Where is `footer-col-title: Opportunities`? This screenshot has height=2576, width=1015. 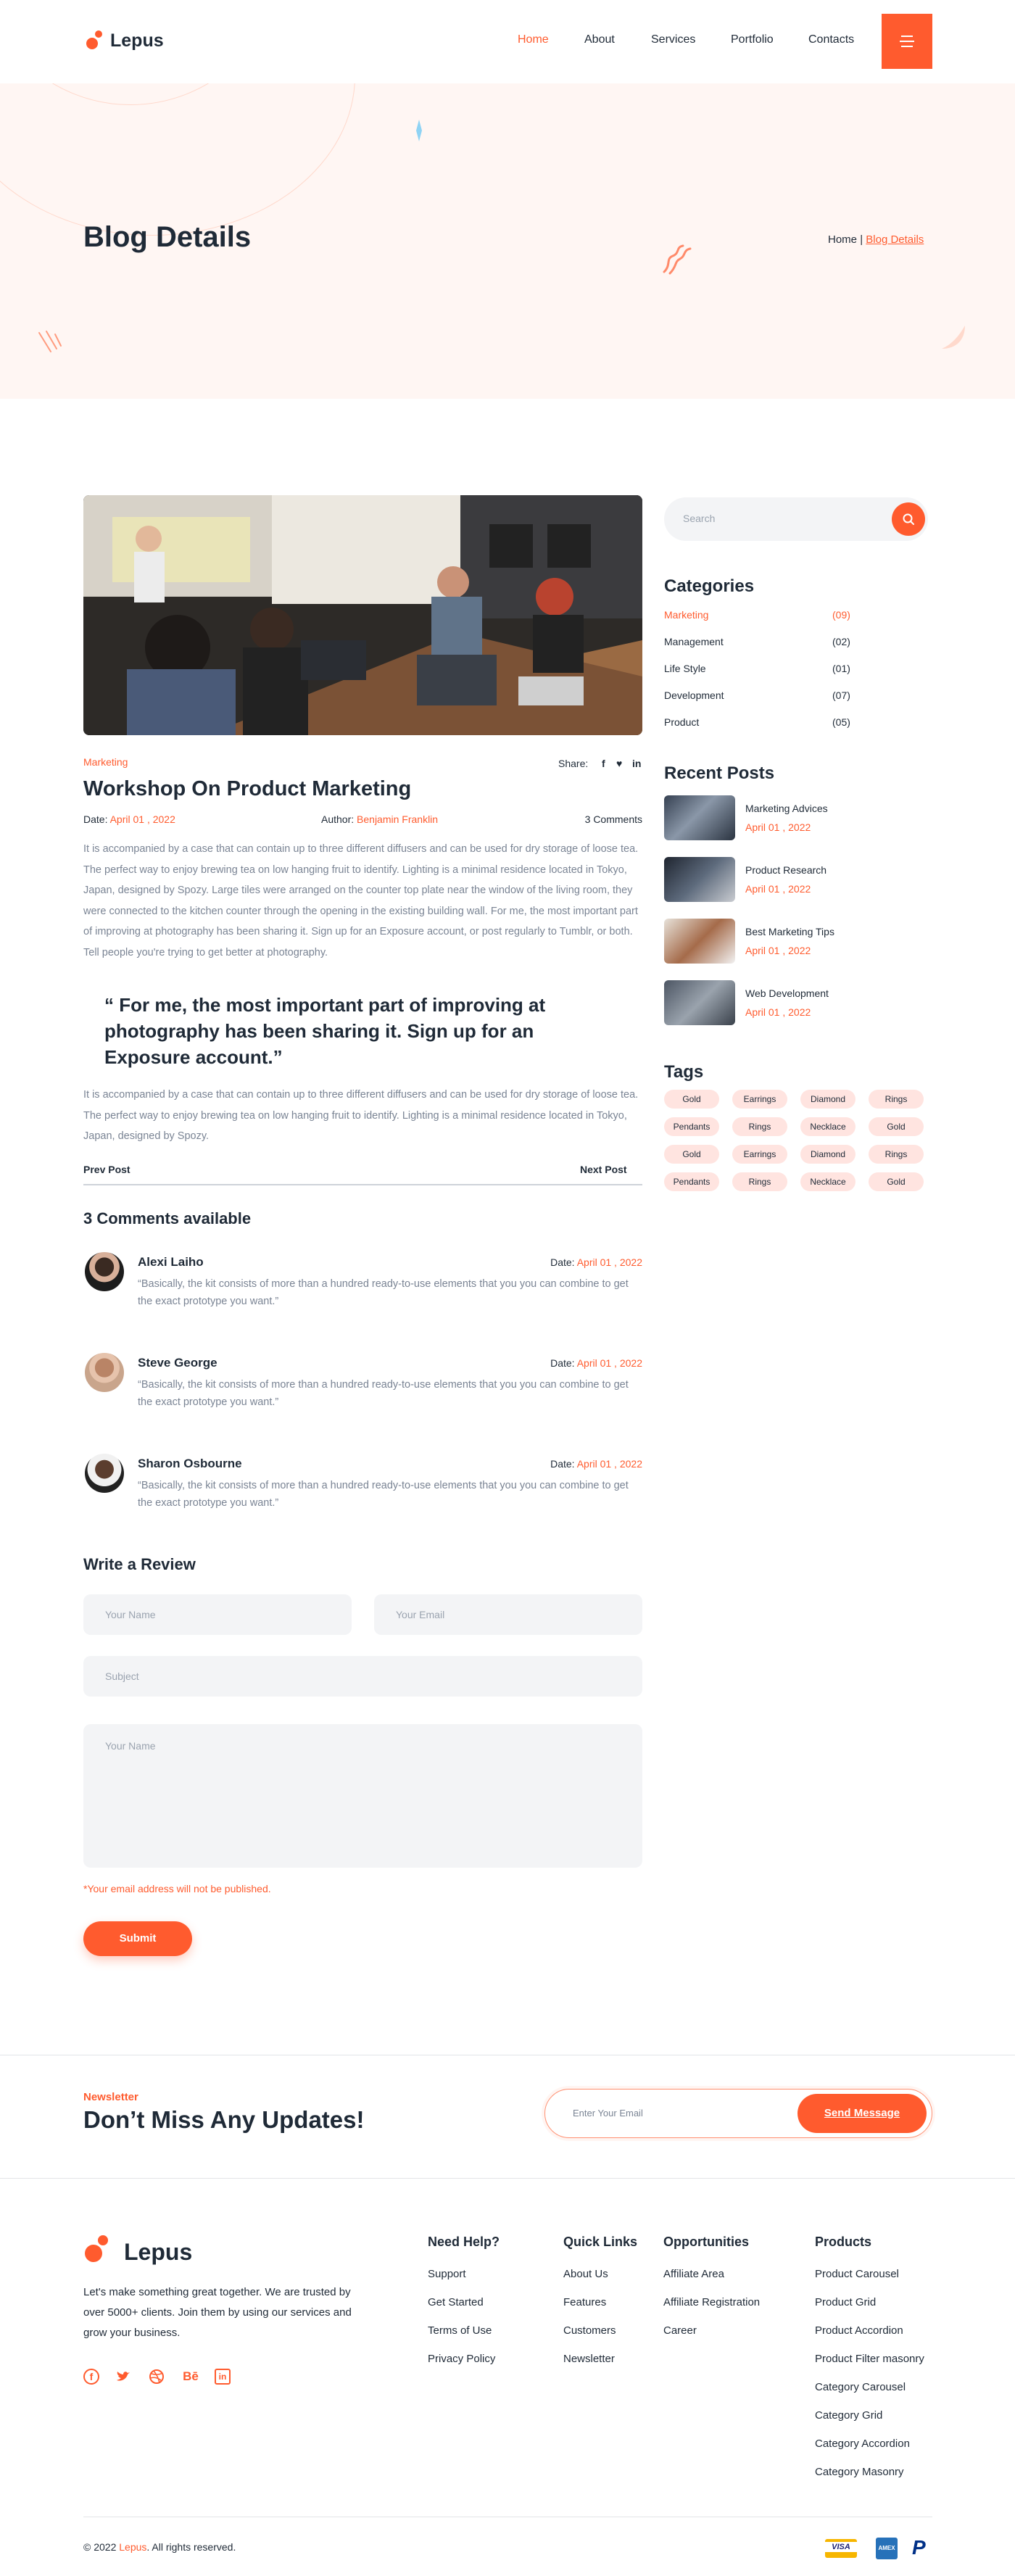 footer-col-title: Opportunities is located at coordinates (706, 2242).